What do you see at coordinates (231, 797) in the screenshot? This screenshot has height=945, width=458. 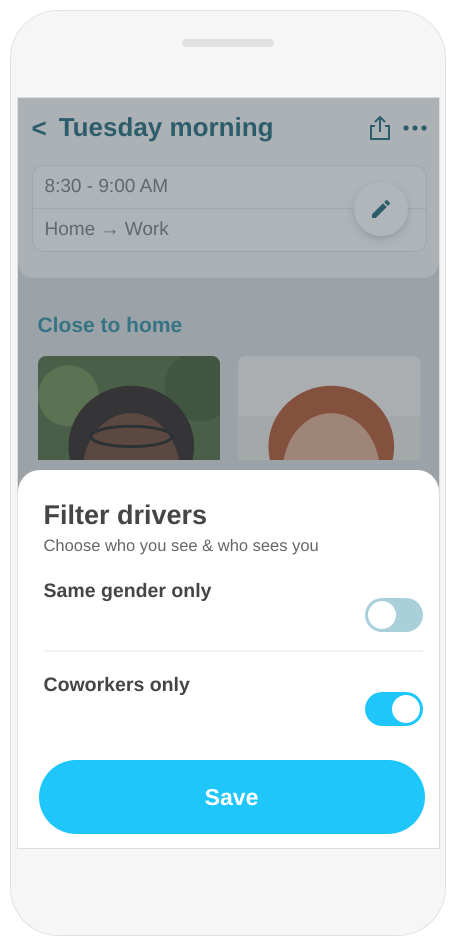 I see `save-button: Save` at bounding box center [231, 797].